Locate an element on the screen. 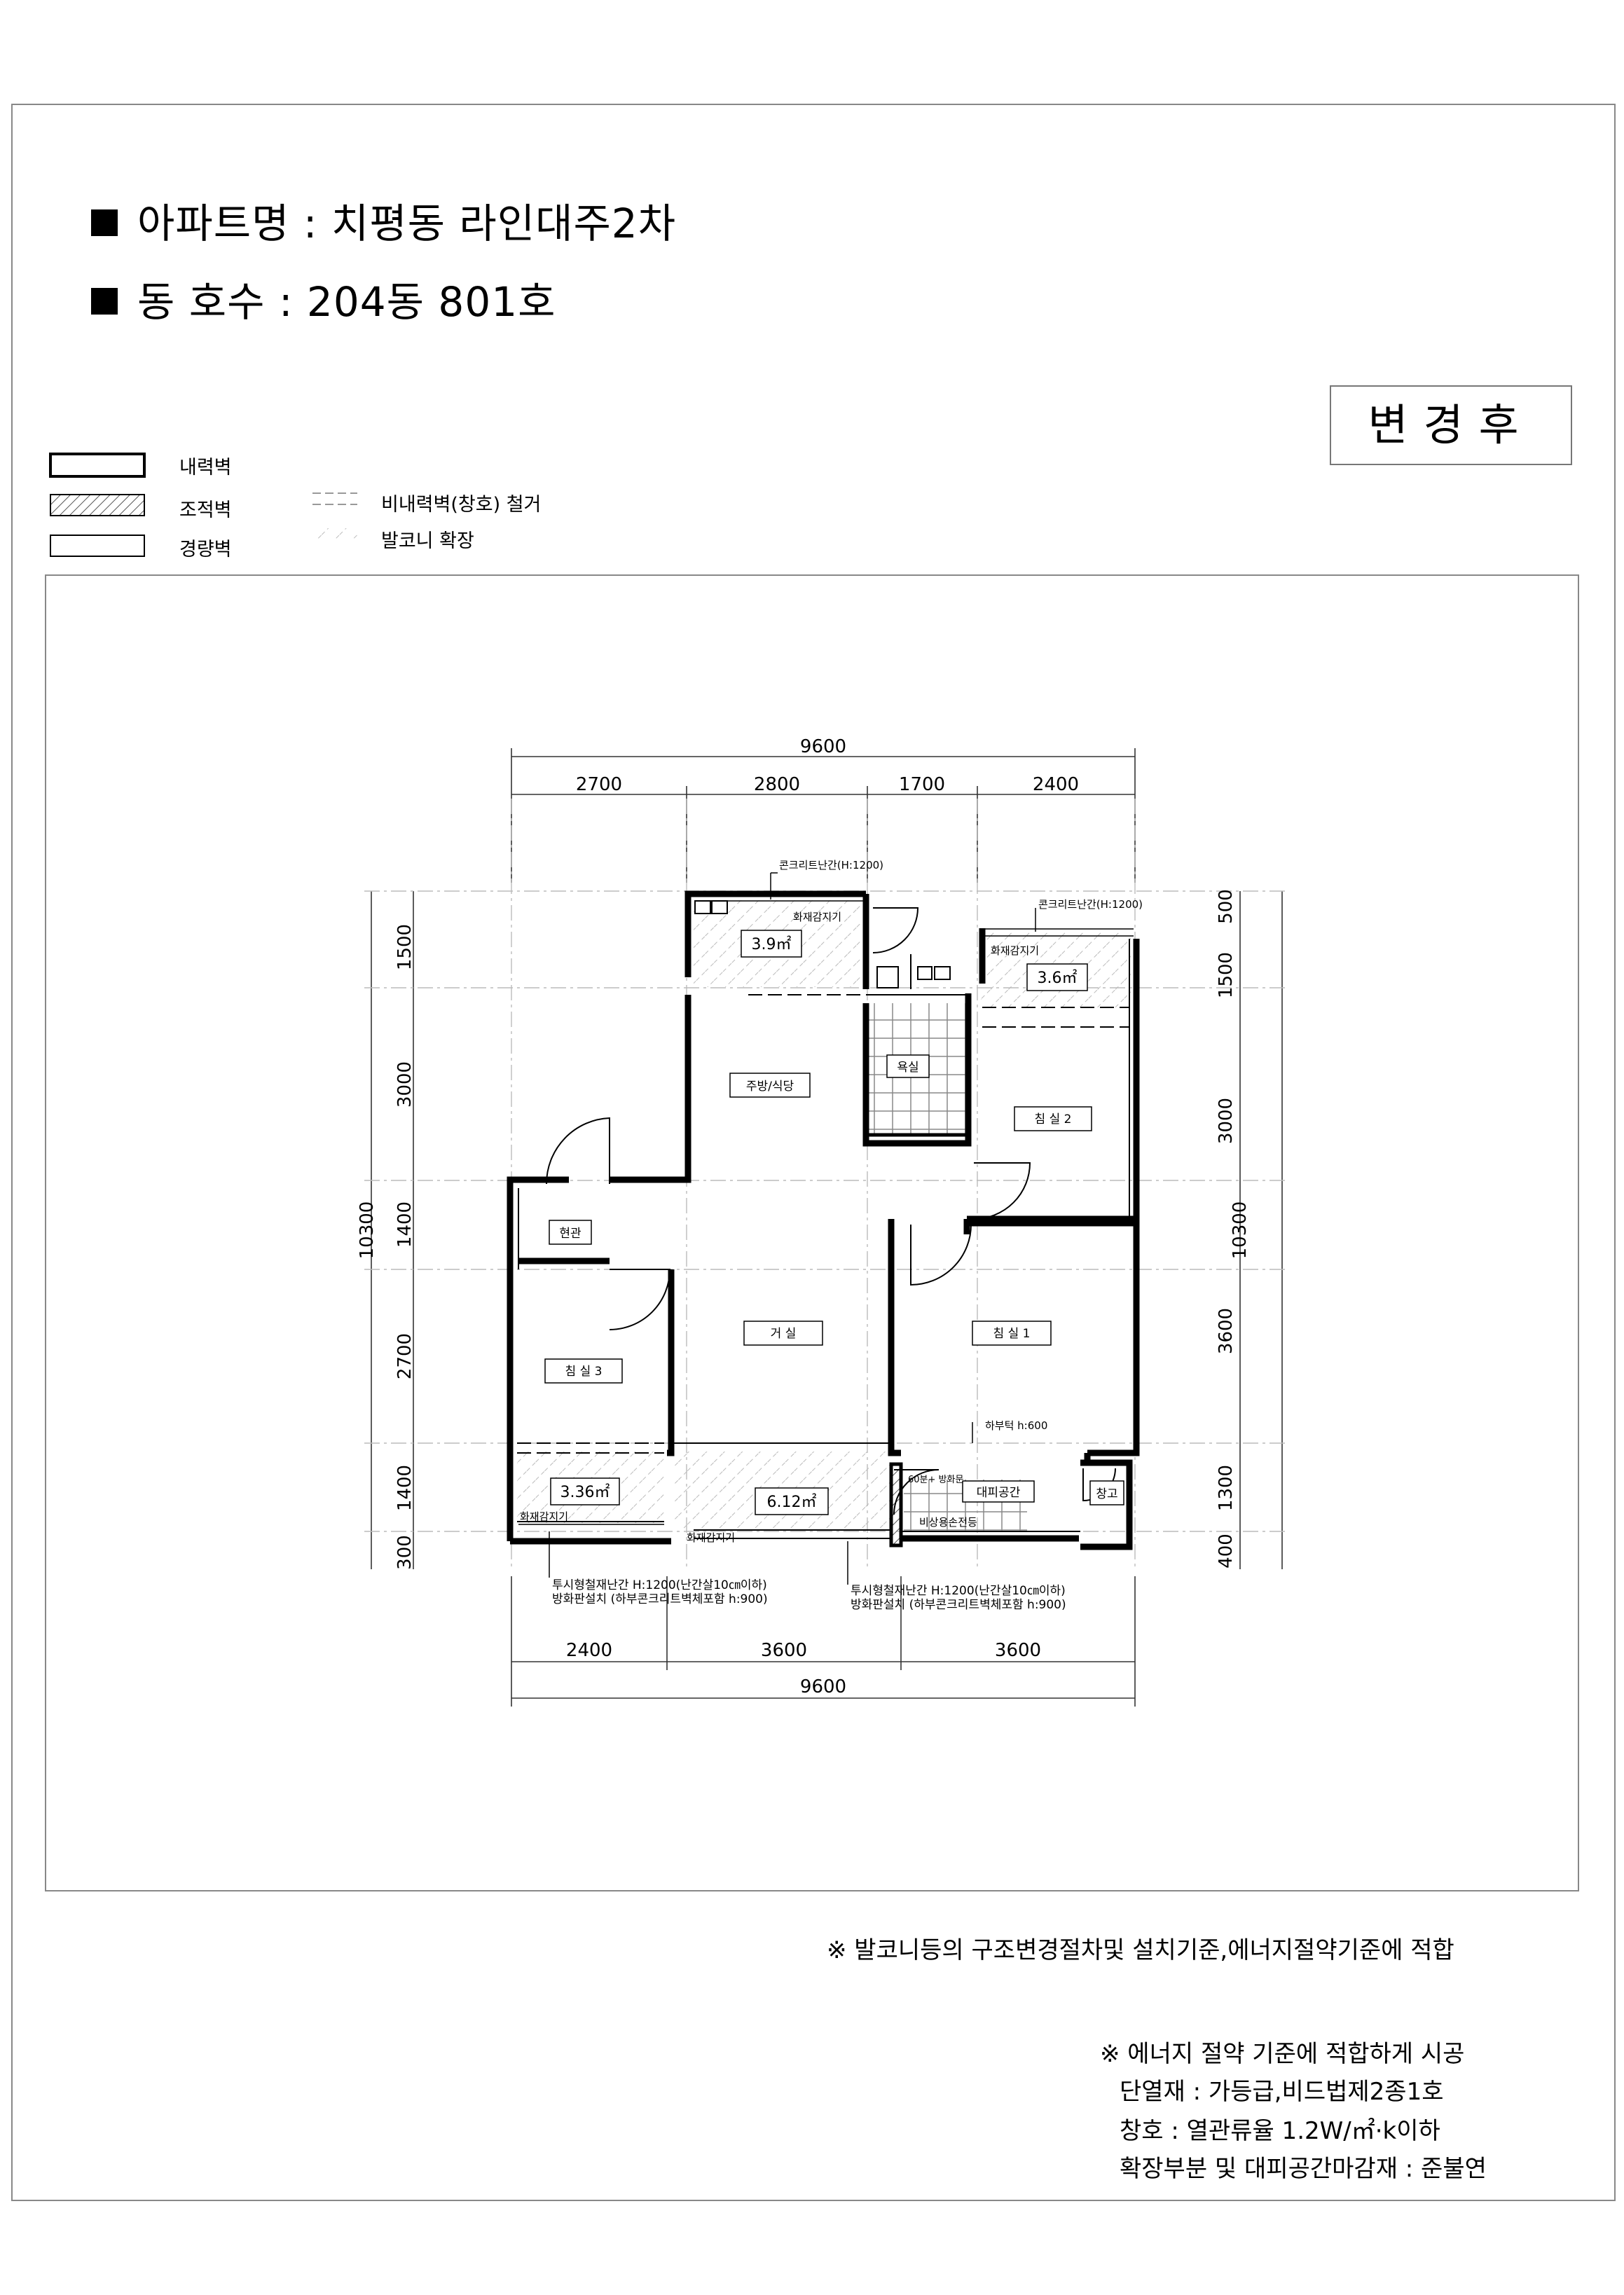 Image resolution: width=1624 pixels, height=2295 pixels. dim-right-6: 400 is located at coordinates (1226, 1551).